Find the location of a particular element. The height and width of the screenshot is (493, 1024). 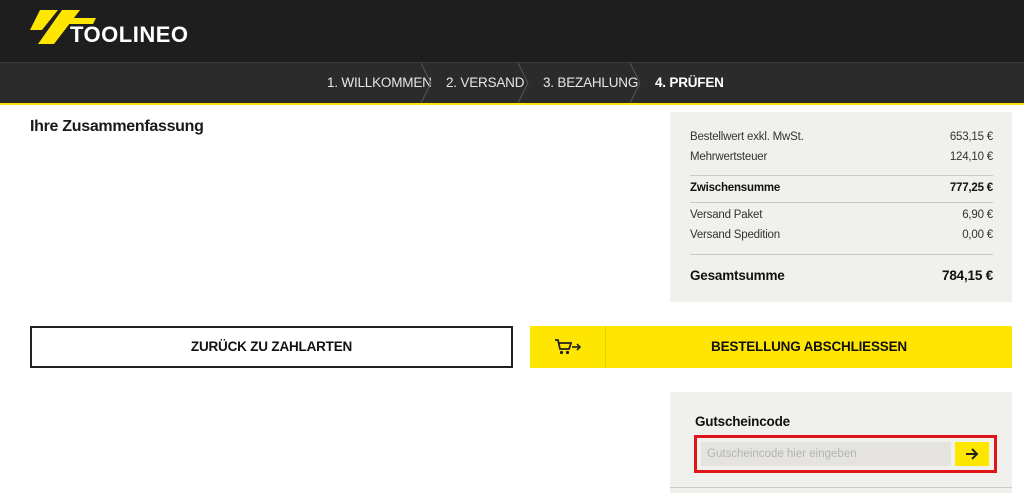

place-order-label: BESTELLUNG ABSCHLIESSEN is located at coordinates (809, 346).